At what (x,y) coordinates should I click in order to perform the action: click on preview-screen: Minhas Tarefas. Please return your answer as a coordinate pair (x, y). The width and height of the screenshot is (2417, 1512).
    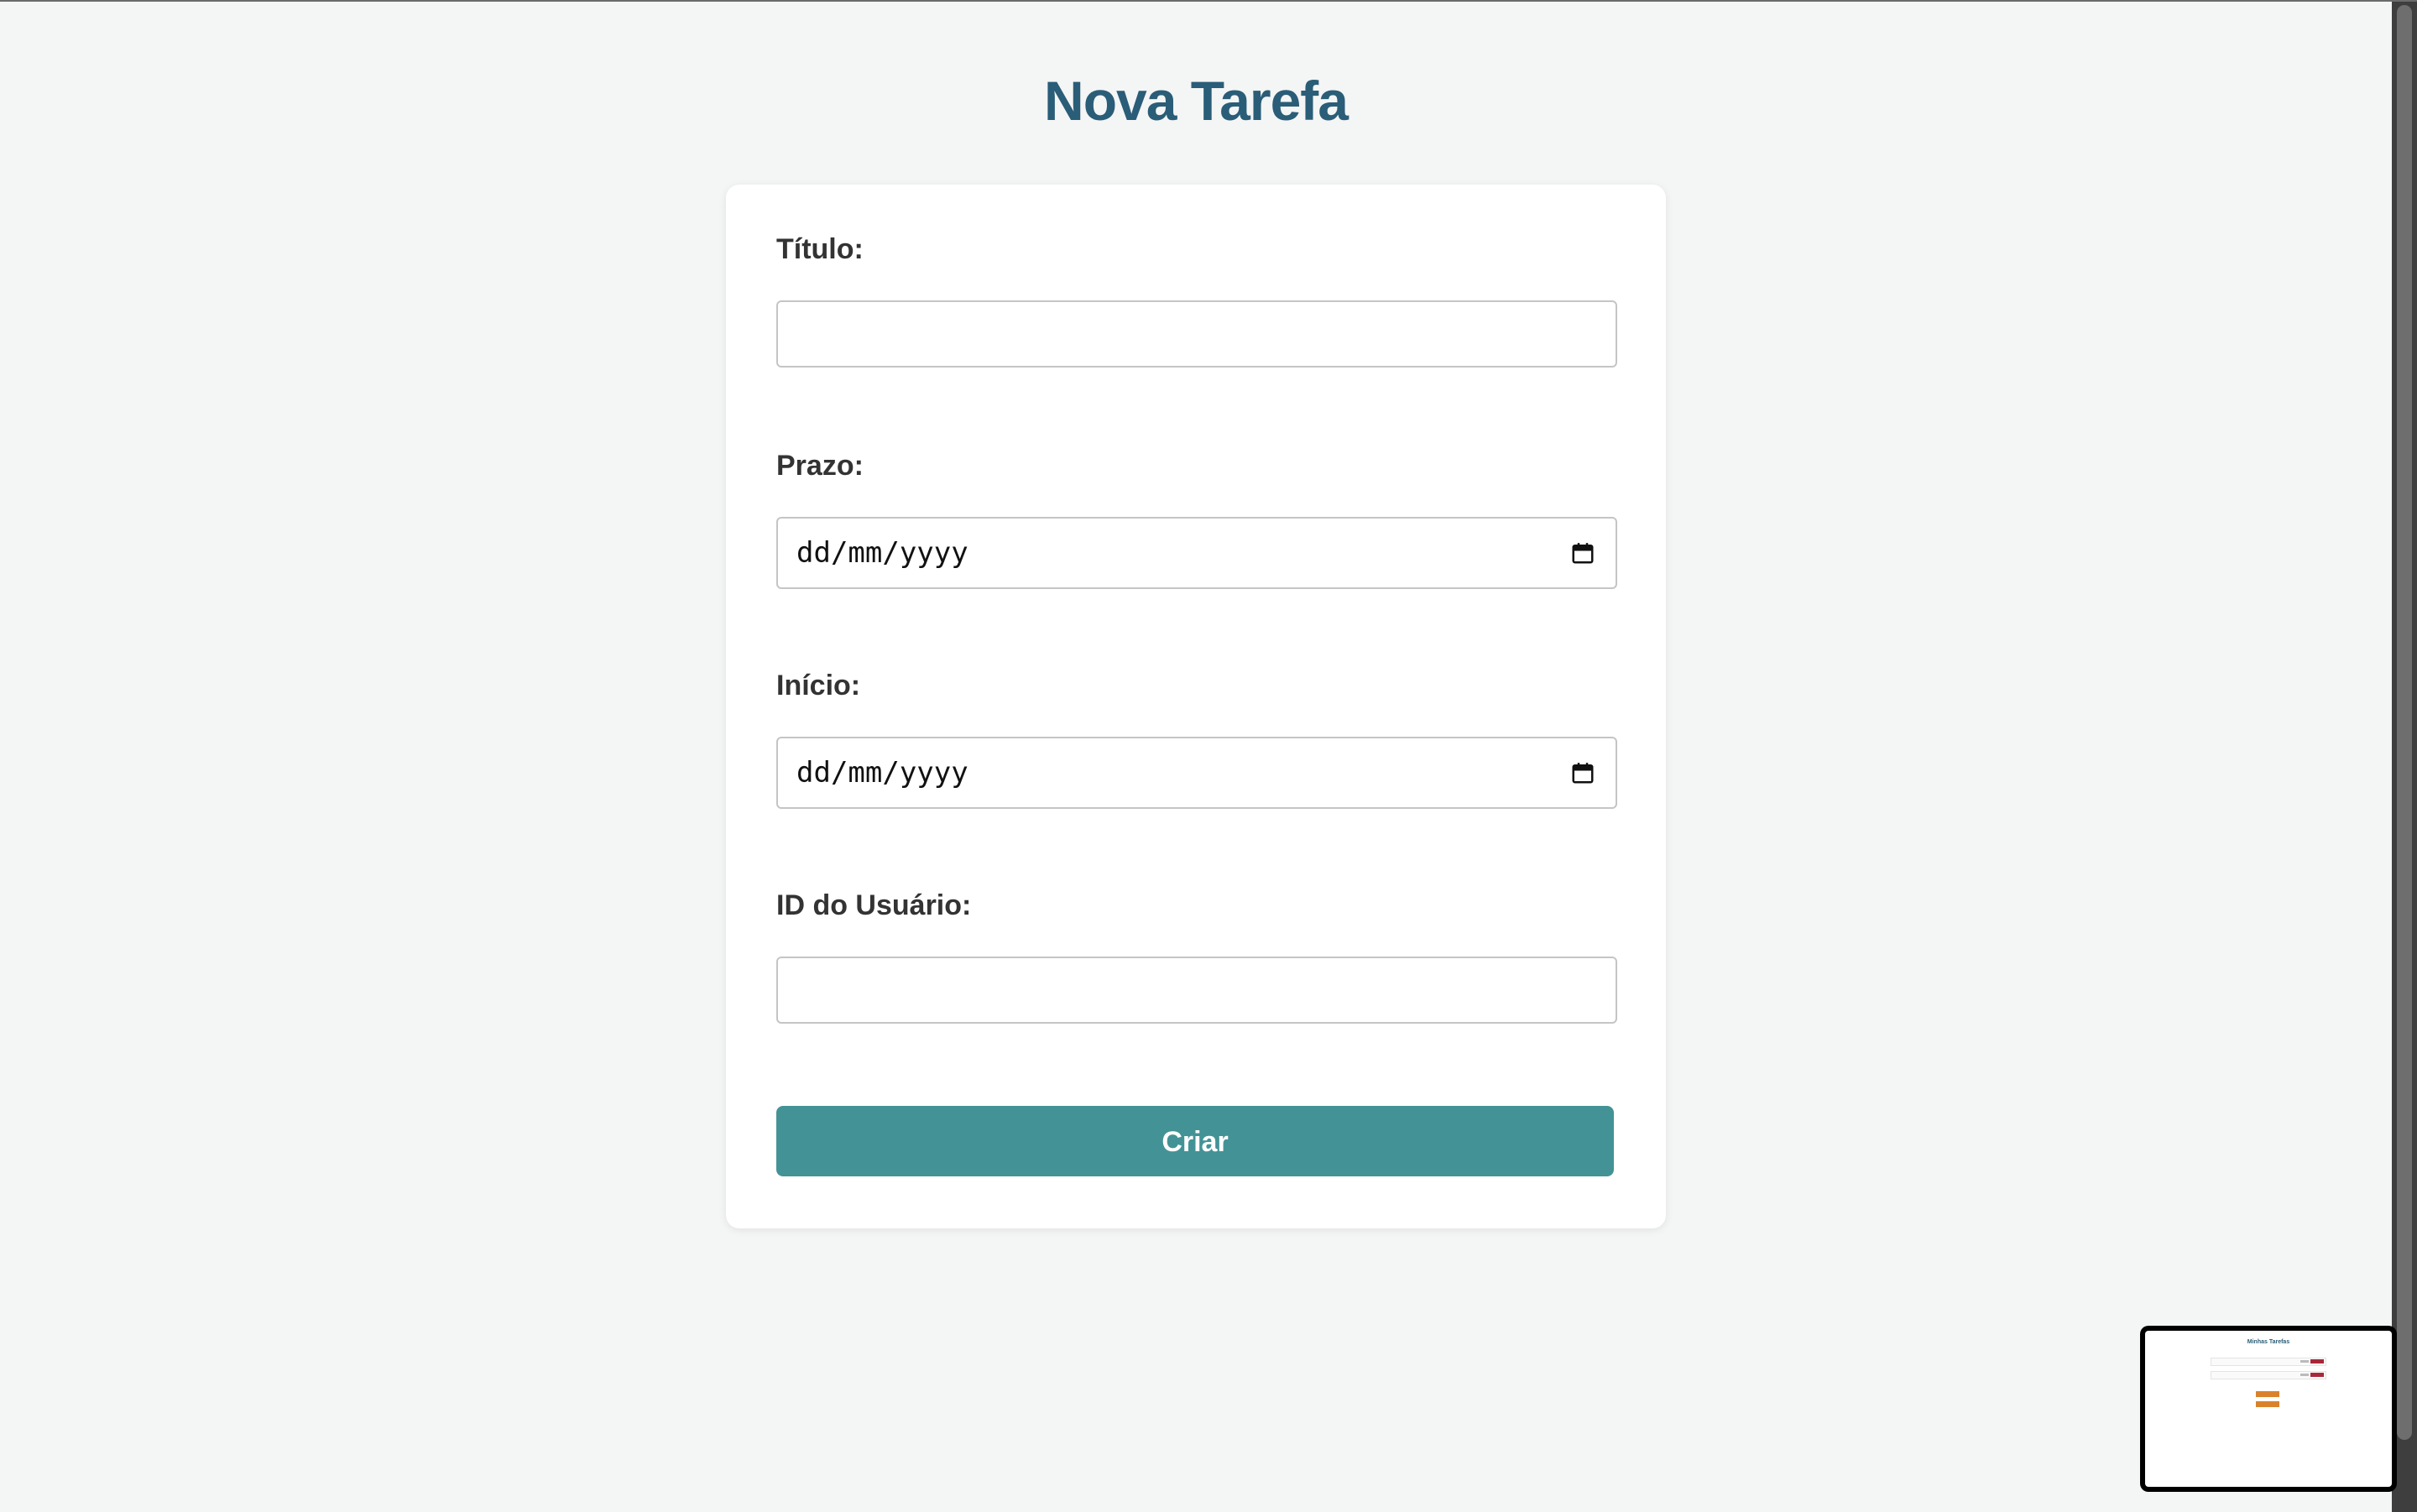
    Looking at the image, I should click on (2268, 1409).